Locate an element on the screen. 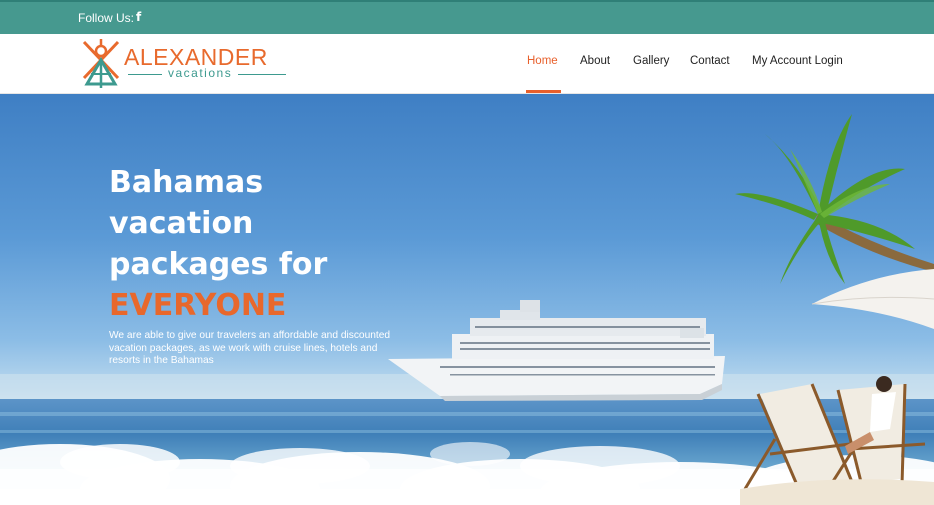  nav-item-gallery: Gallery is located at coordinates (651, 61).